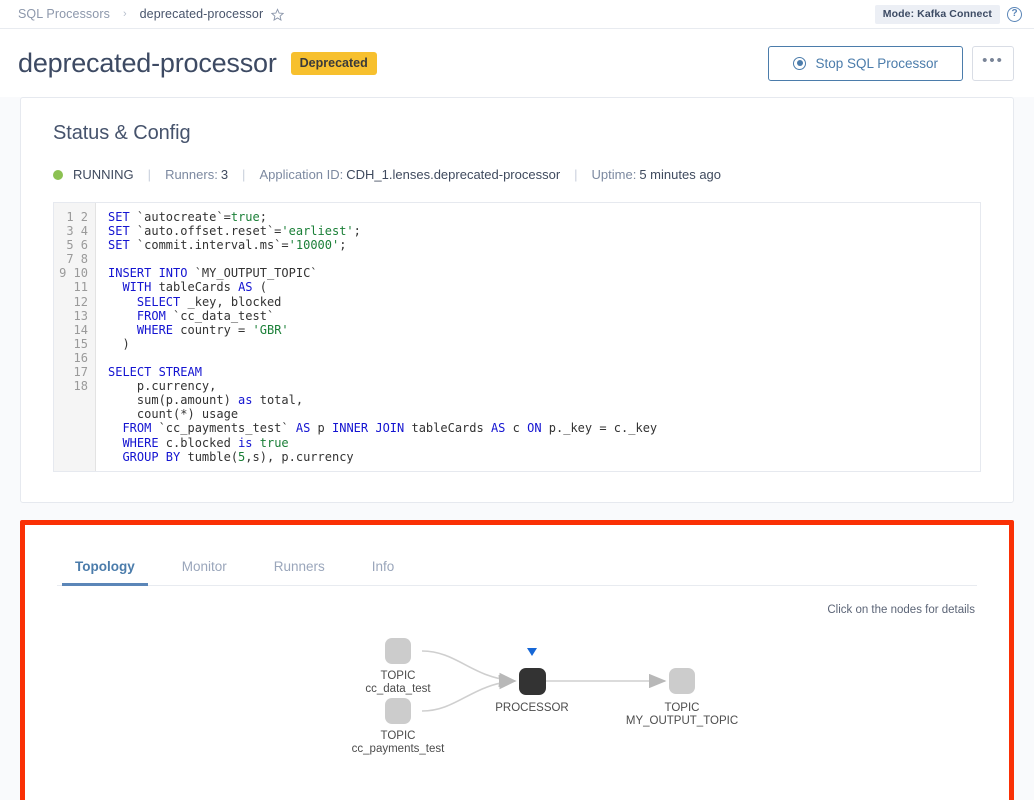 The image size is (1034, 800). I want to click on tab-info: Info, so click(383, 568).